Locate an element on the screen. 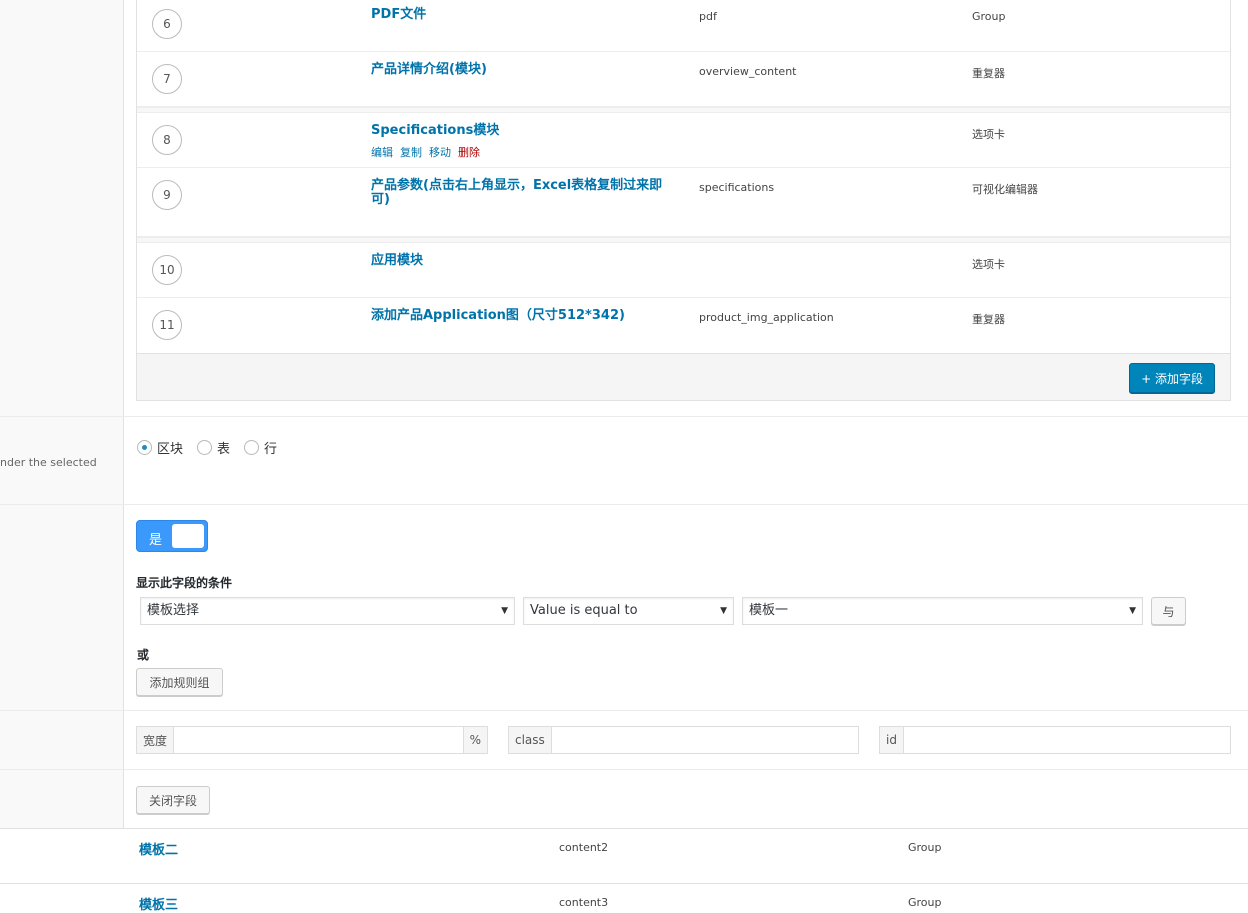 The width and height of the screenshot is (1248, 913). subfield-label: 应用模块 is located at coordinates (521, 261).